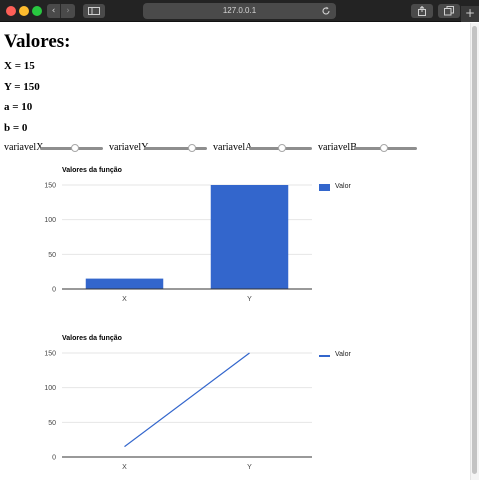  I want to click on slider-label-variavela: variavelA, so click(233, 147).